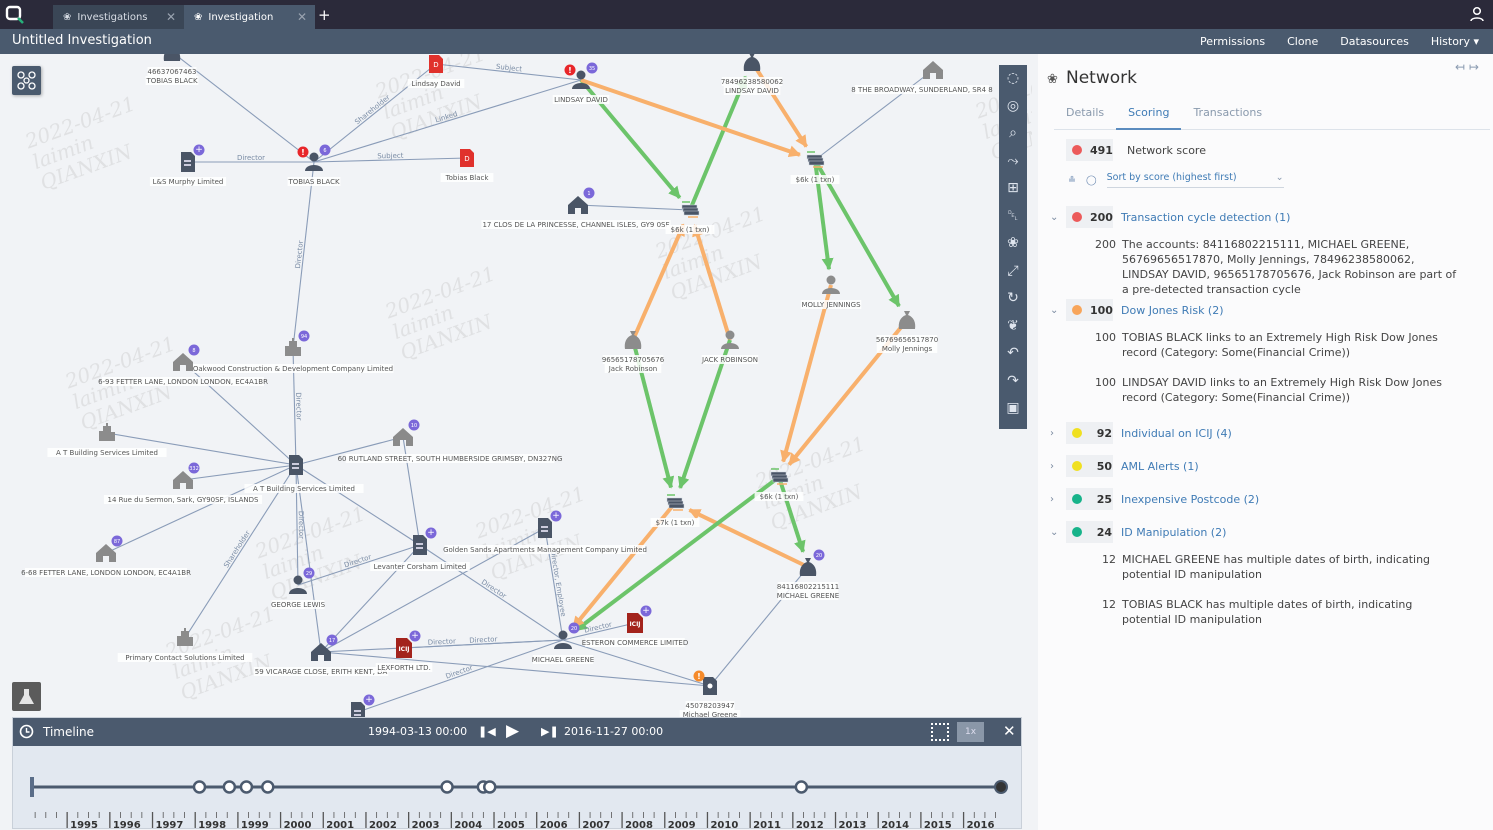 The image size is (1493, 830). I want to click on transaction-edge-green, so click(791, 514).